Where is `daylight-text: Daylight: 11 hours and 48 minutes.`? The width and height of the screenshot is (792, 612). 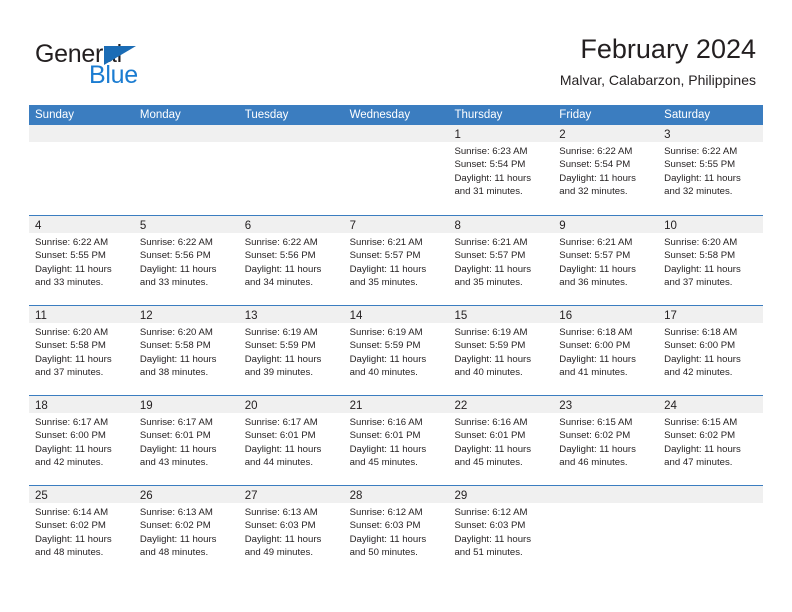 daylight-text: Daylight: 11 hours and 48 minutes. is located at coordinates (73, 545).